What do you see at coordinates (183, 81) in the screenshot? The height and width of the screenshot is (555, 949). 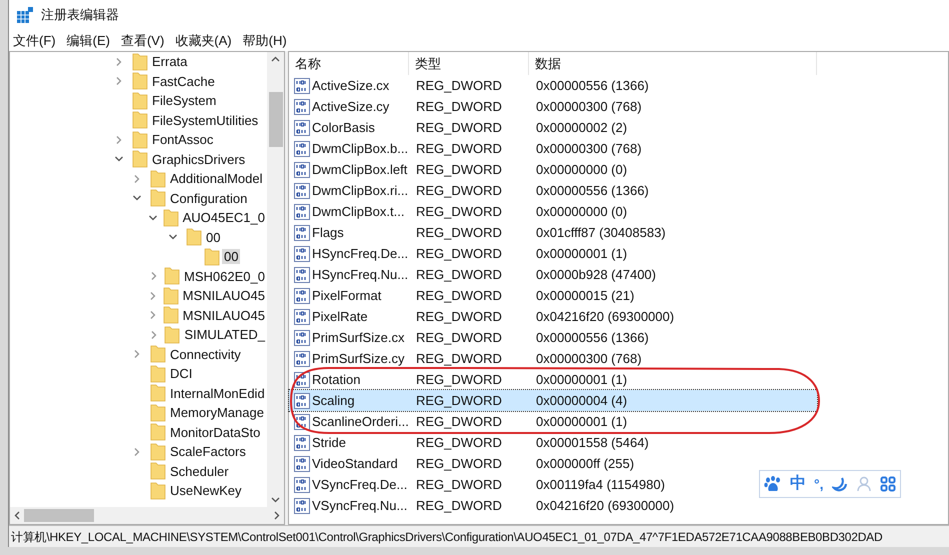 I see `tree-item: FastCache` at bounding box center [183, 81].